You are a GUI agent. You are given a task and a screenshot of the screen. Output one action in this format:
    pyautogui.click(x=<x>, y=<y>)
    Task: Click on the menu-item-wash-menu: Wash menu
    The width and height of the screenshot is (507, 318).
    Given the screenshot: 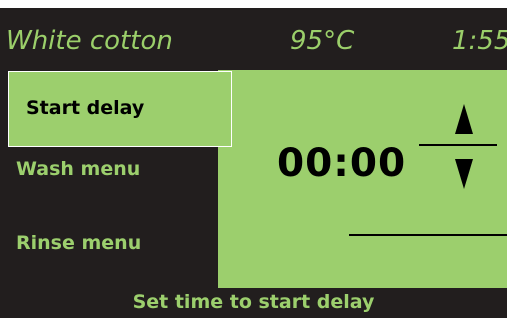 What is the action you would take?
    pyautogui.click(x=109, y=173)
    